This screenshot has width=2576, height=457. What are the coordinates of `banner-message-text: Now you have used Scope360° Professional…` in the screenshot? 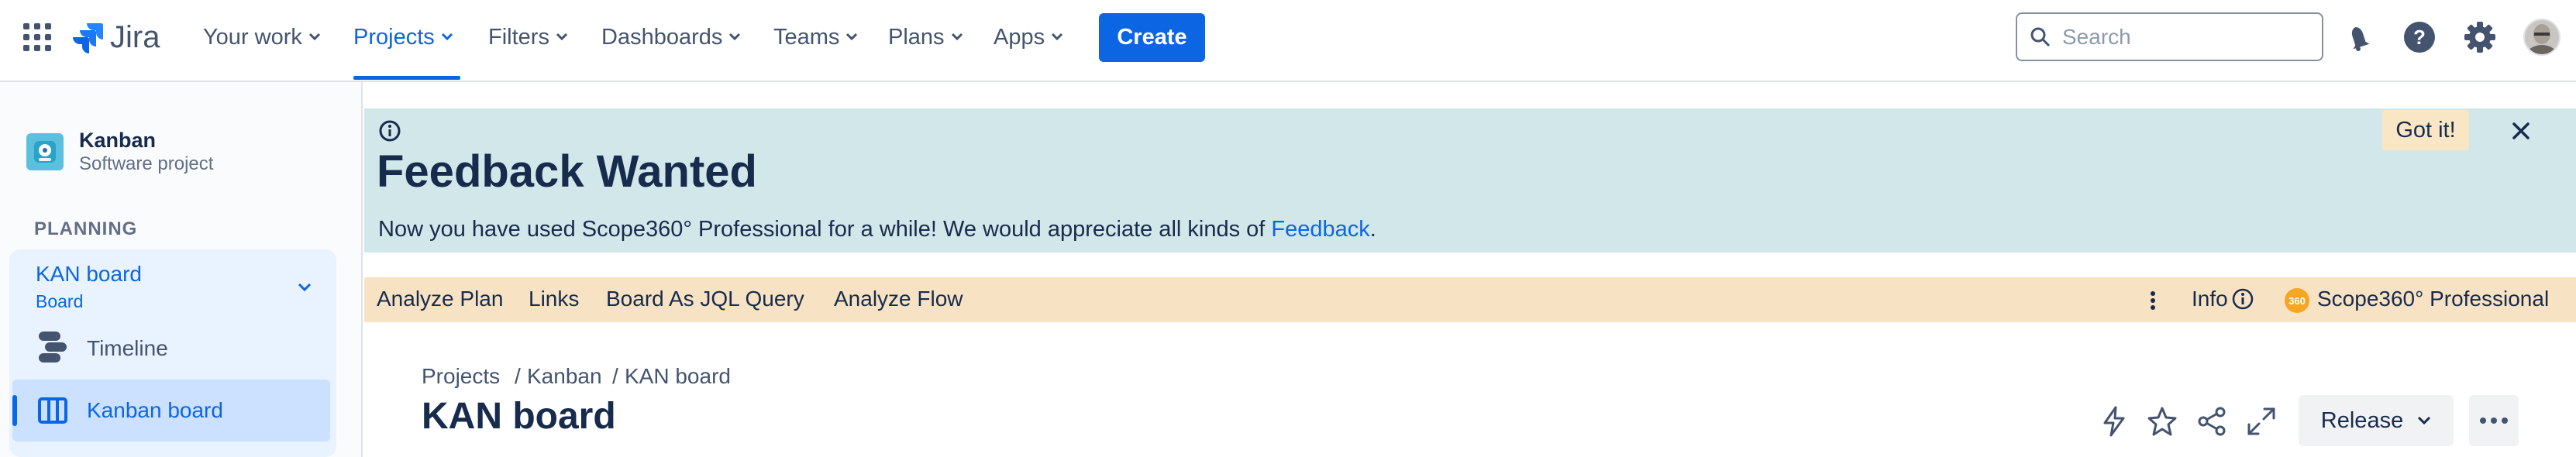 It's located at (825, 230).